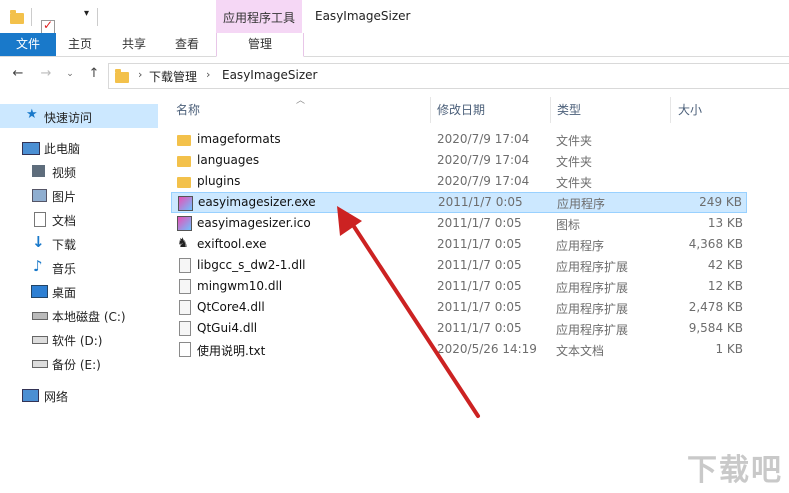 Image resolution: width=789 pixels, height=493 pixels. What do you see at coordinates (735, 470) in the screenshot?
I see `watermark-logo: 下载吧` at bounding box center [735, 470].